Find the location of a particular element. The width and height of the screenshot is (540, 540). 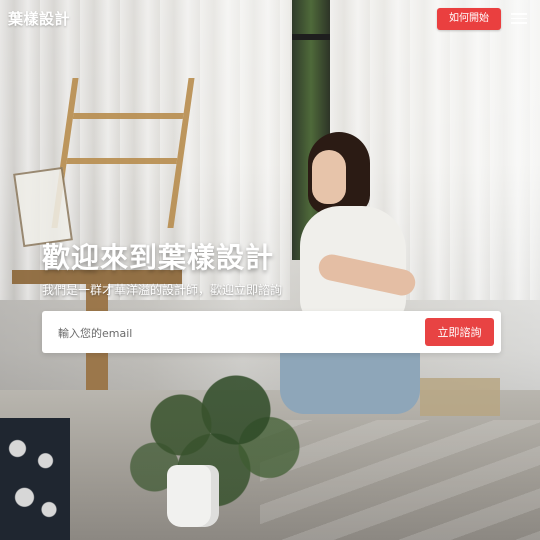

email-signup-form: 立即諮詢 is located at coordinates (271, 332).